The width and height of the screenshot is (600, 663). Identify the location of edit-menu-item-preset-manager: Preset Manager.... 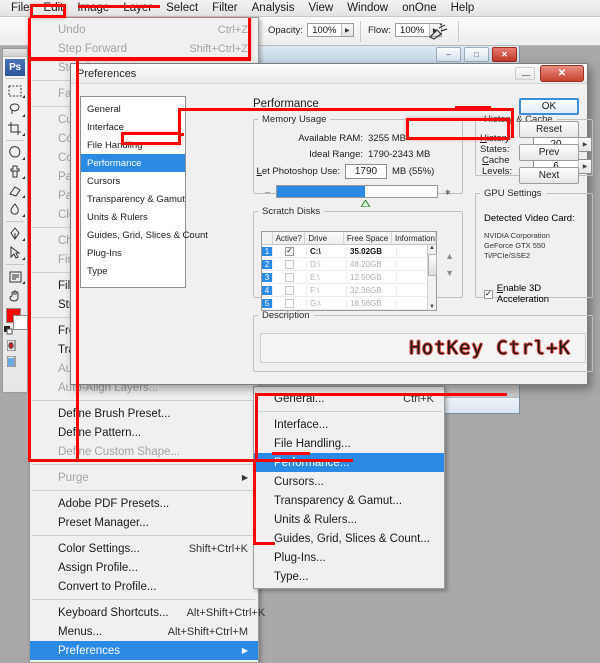
(144, 522).